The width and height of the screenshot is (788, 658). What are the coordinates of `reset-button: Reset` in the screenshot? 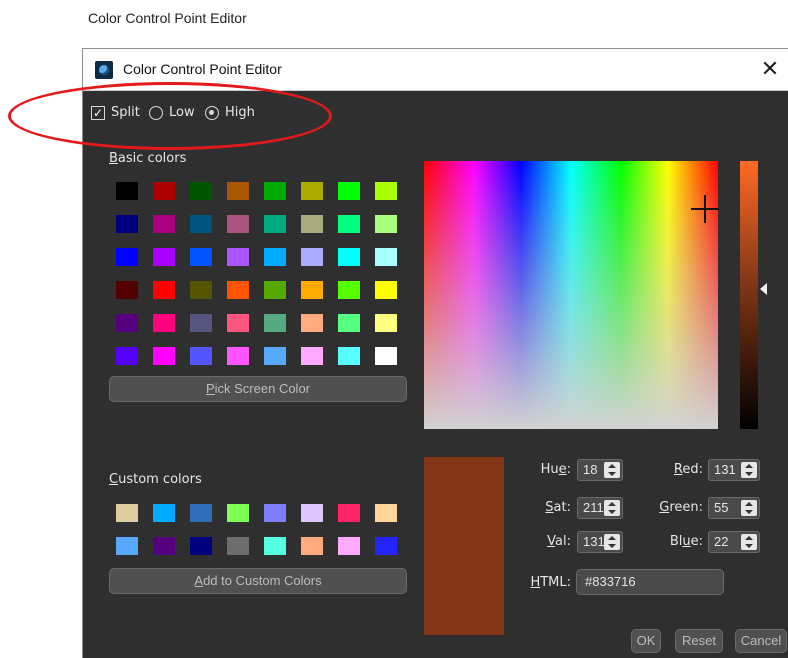 It's located at (699, 641).